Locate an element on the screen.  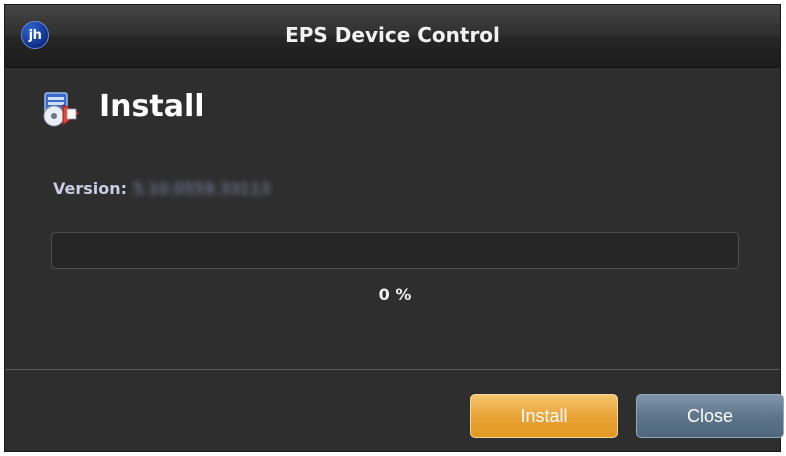
install-disc-icon is located at coordinates (62, 110).